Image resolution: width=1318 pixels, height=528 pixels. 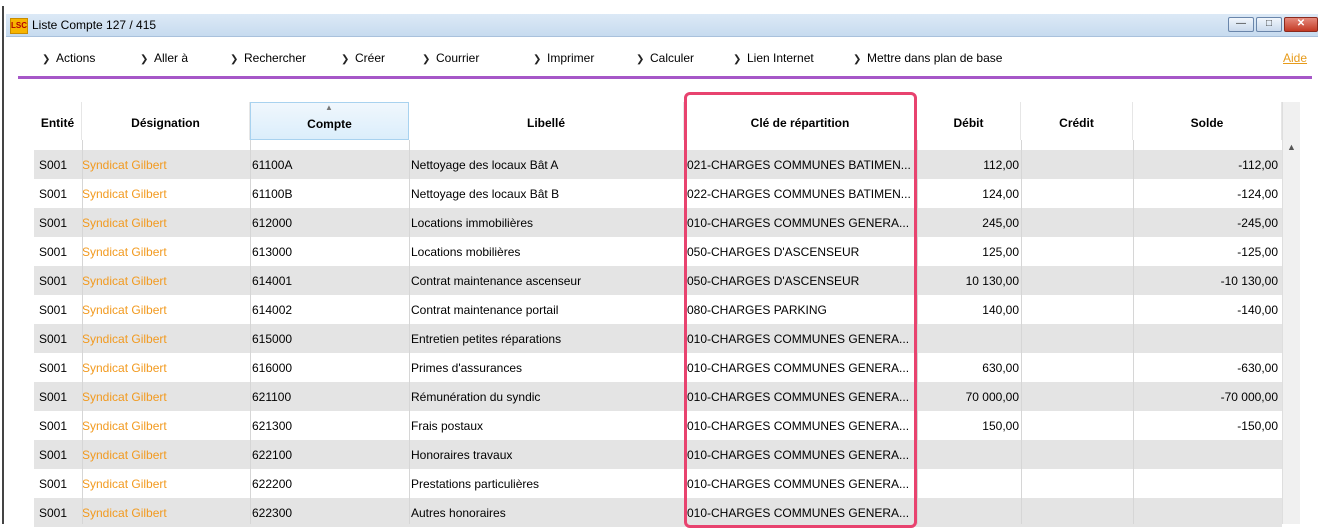 What do you see at coordinates (1291, 147) in the screenshot?
I see `scroll-up-icon: ▲` at bounding box center [1291, 147].